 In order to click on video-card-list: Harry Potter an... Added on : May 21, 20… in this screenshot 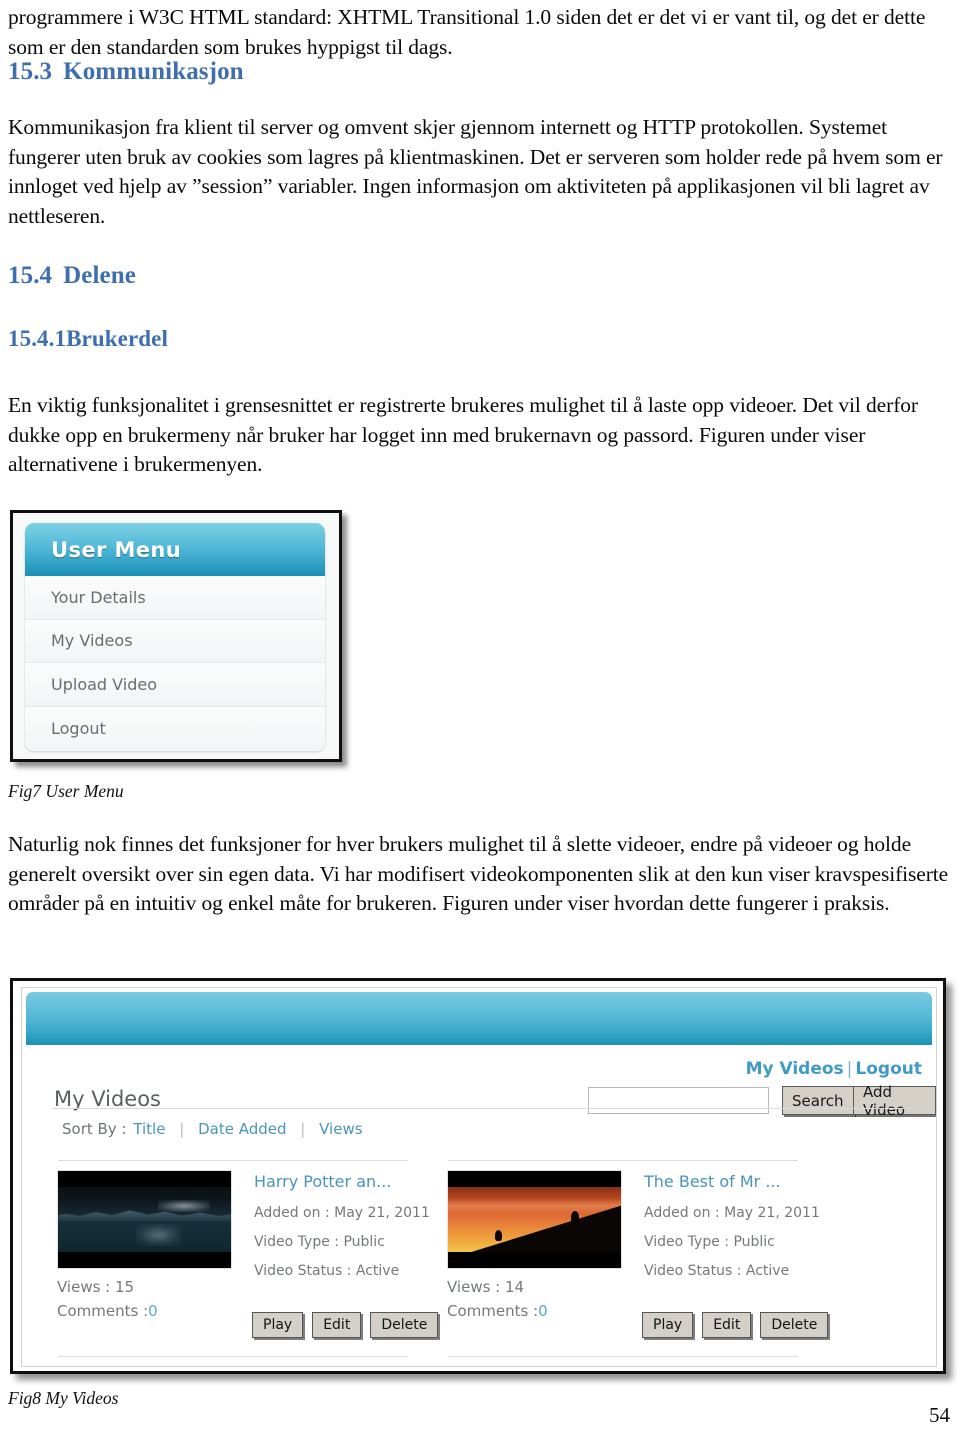, I will do `click(479, 1258)`.